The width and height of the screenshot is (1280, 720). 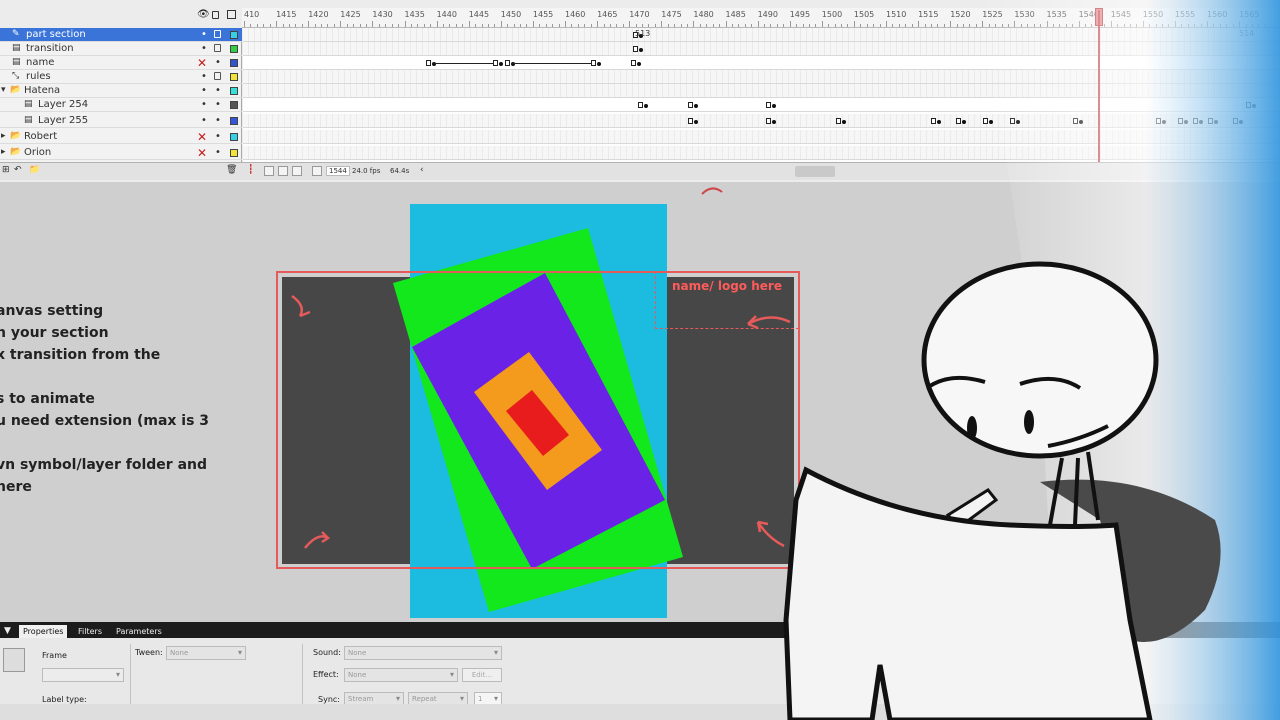 I want to click on tab-parameters: Parameters, so click(x=139, y=631).